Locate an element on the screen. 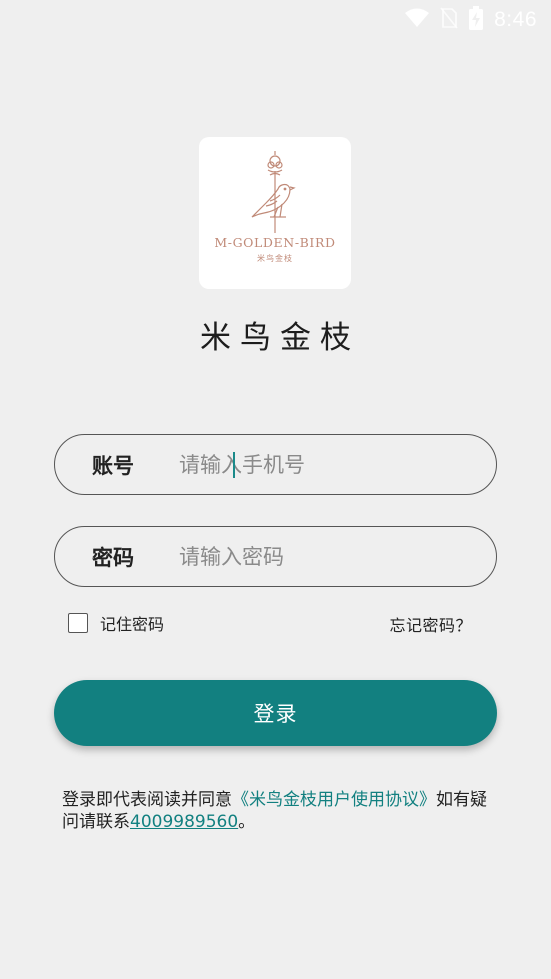 The width and height of the screenshot is (551, 979). logo-sub-text: 米鸟金枝 is located at coordinates (275, 258).